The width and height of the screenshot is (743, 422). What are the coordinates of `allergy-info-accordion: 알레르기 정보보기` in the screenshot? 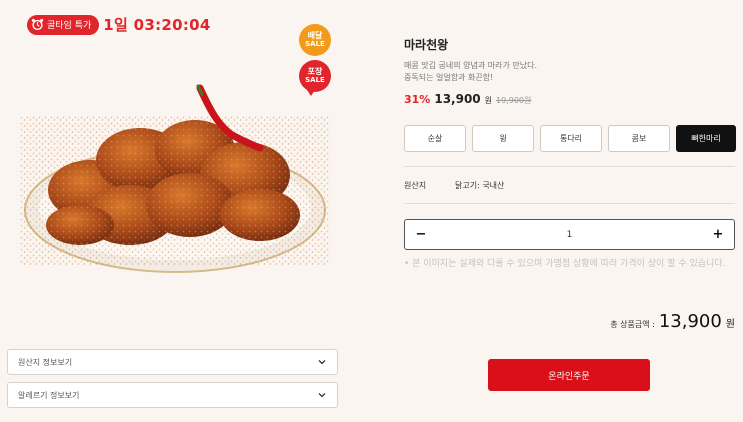 It's located at (172, 395).